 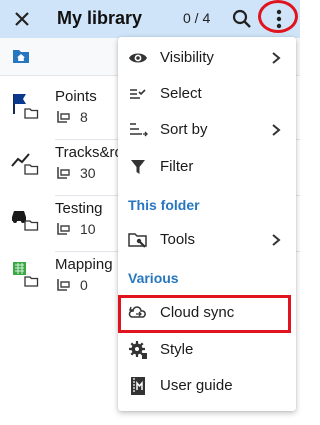 I want to click on item-name: Tracks&ro, so click(x=89, y=152).